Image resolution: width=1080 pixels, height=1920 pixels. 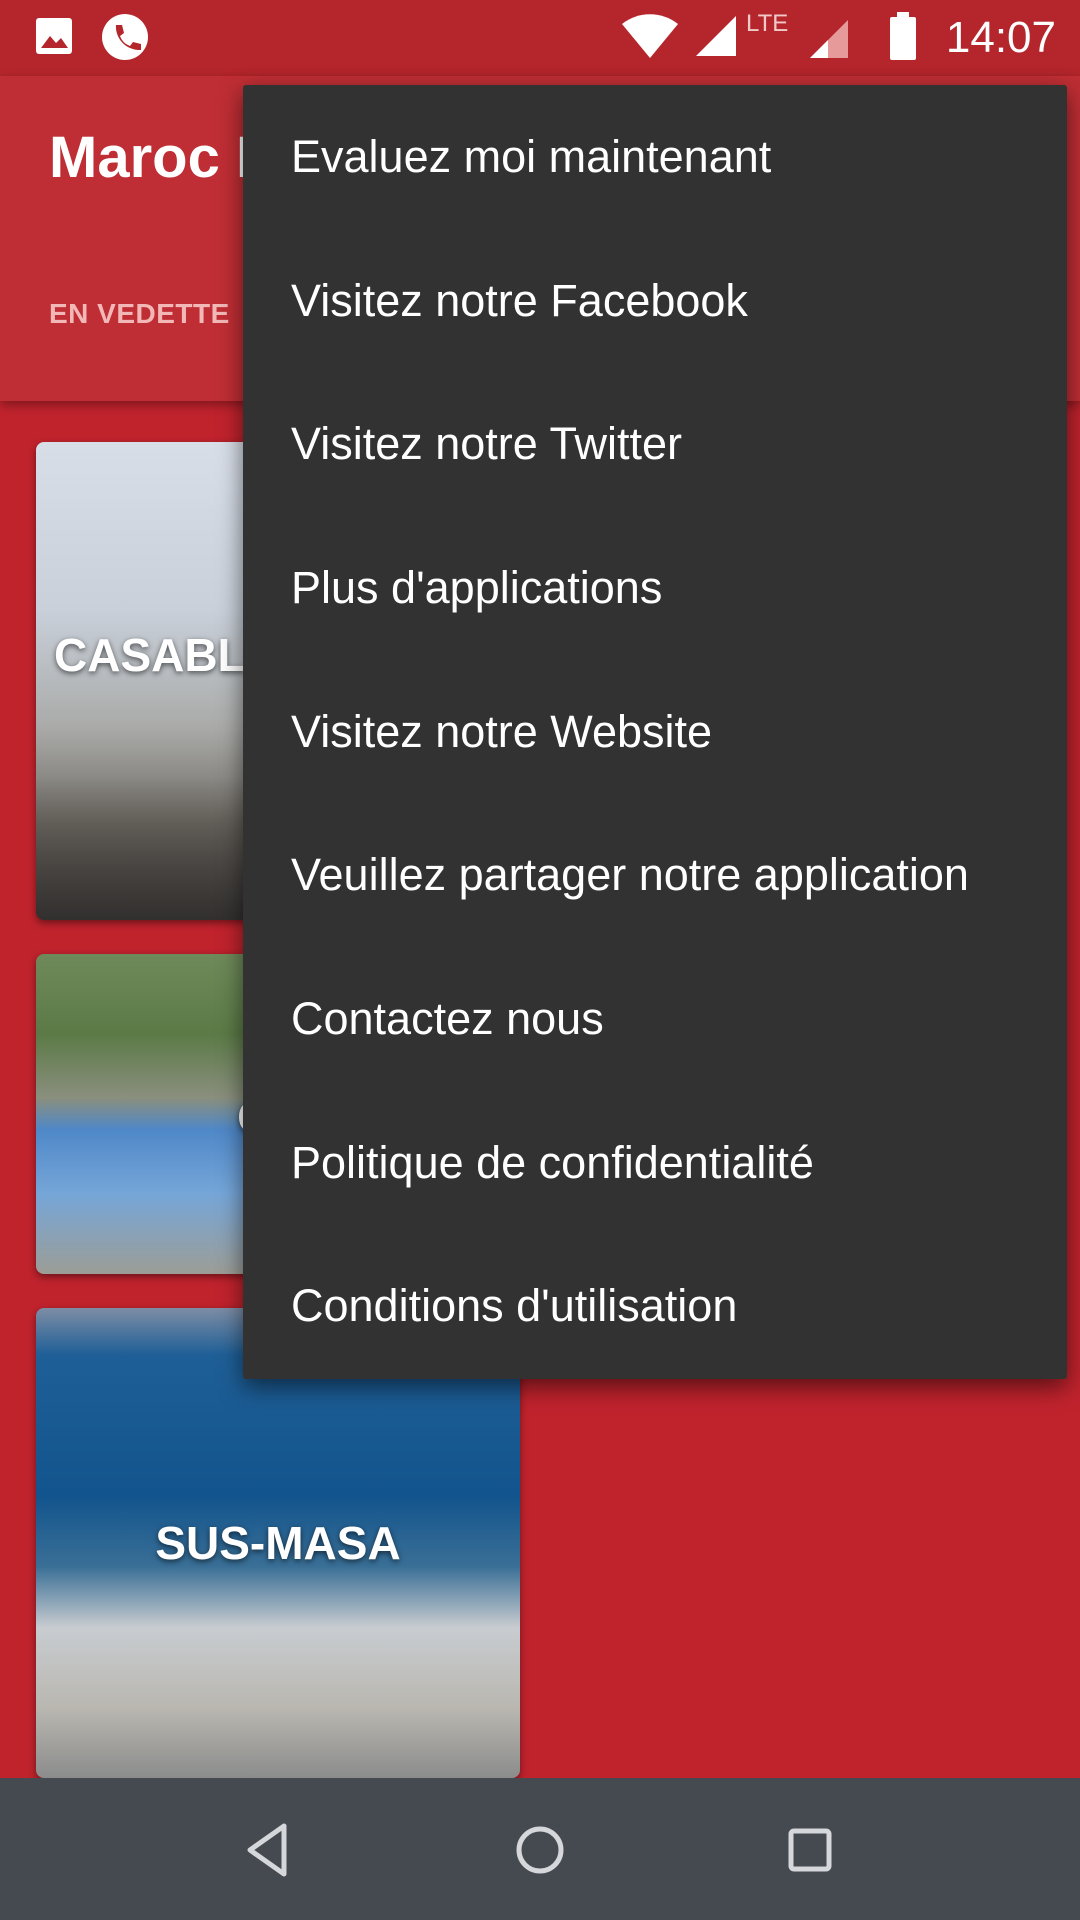 I want to click on image-icon, so click(x=54, y=36).